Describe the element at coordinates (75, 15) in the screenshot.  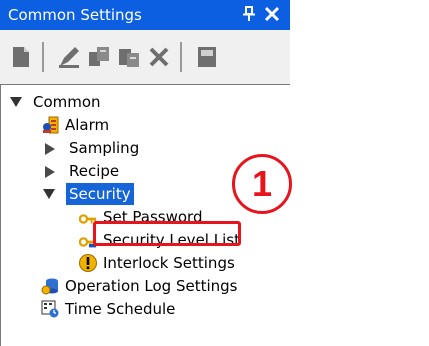
I see `panel-title: Common Settings` at that location.